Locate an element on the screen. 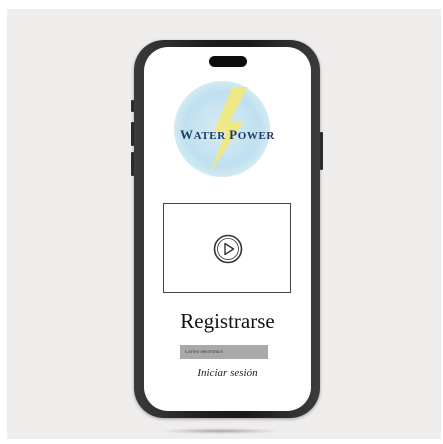 This screenshot has height=444, width=443. phone-shadow is located at coordinates (220, 431).